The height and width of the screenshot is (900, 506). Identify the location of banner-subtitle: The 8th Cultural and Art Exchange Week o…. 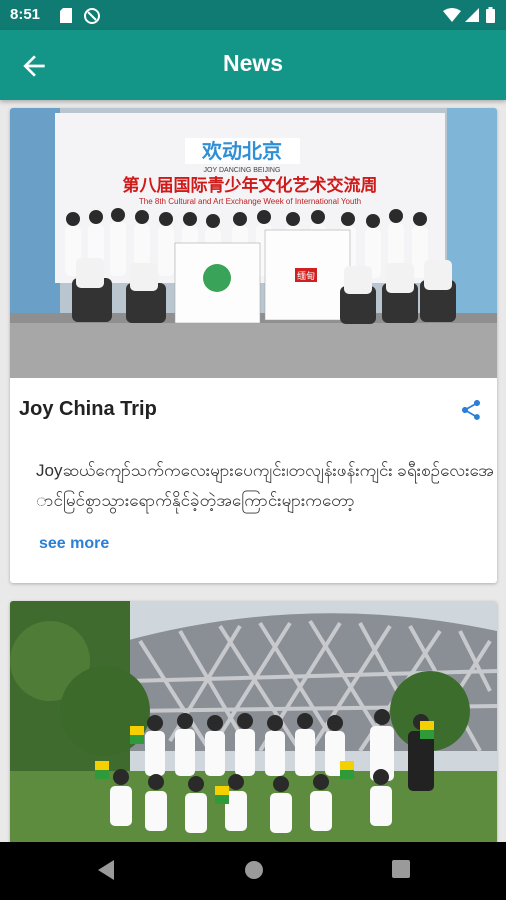
(250, 201).